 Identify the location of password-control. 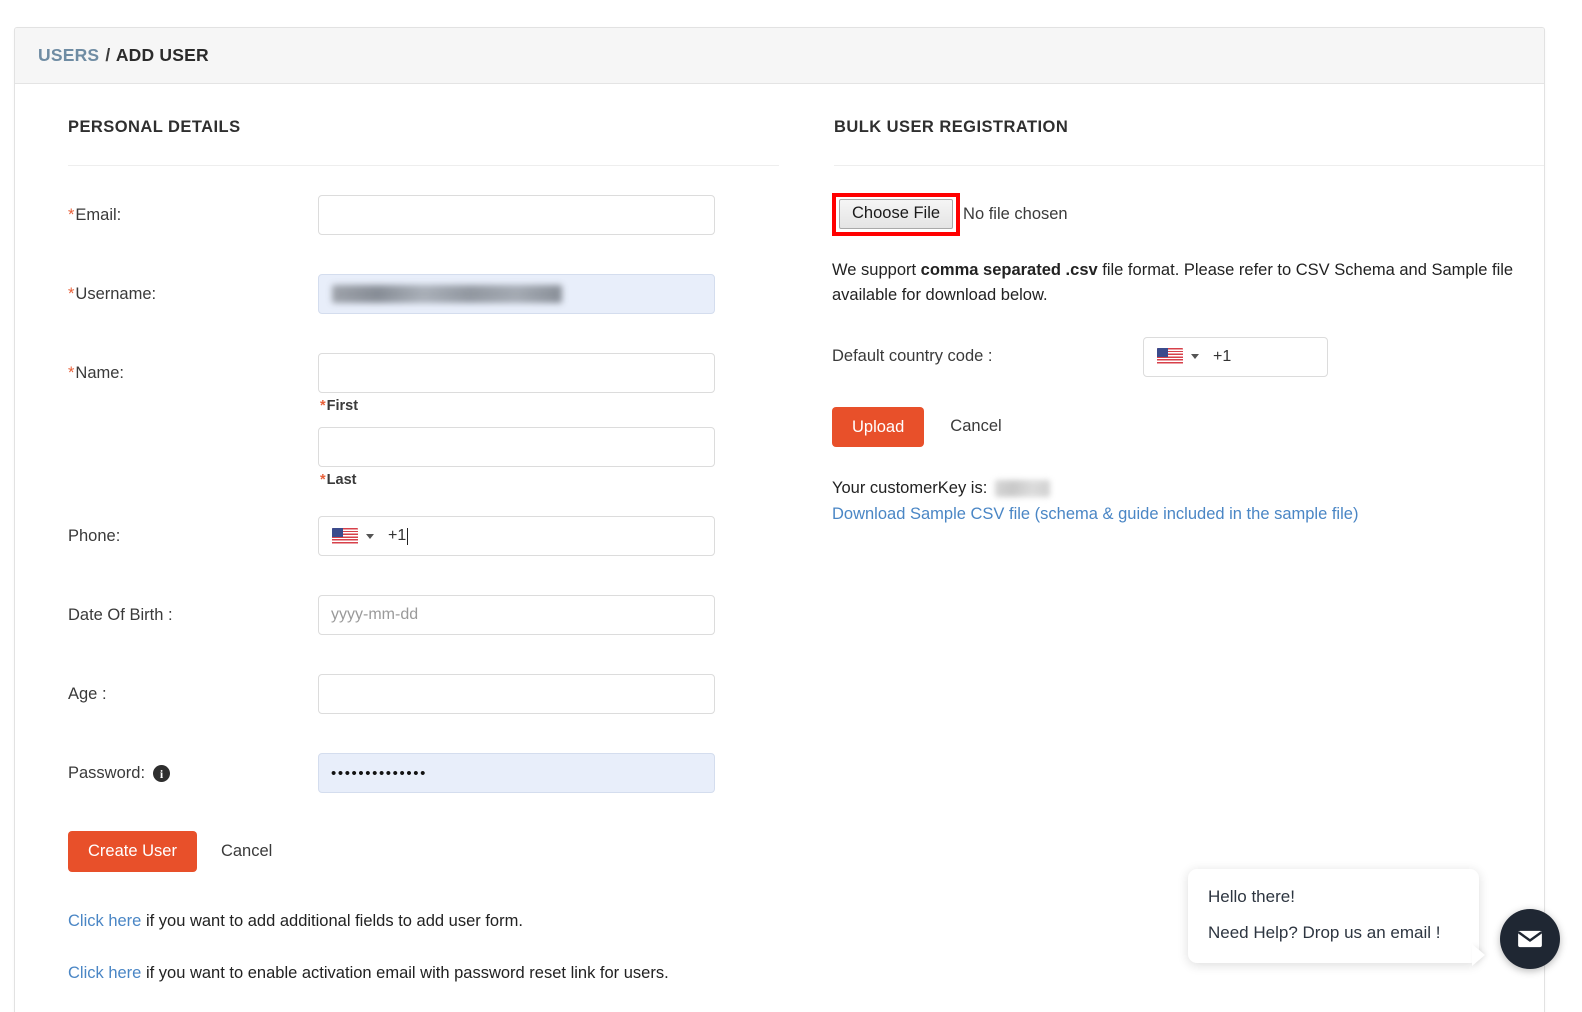
(516, 773).